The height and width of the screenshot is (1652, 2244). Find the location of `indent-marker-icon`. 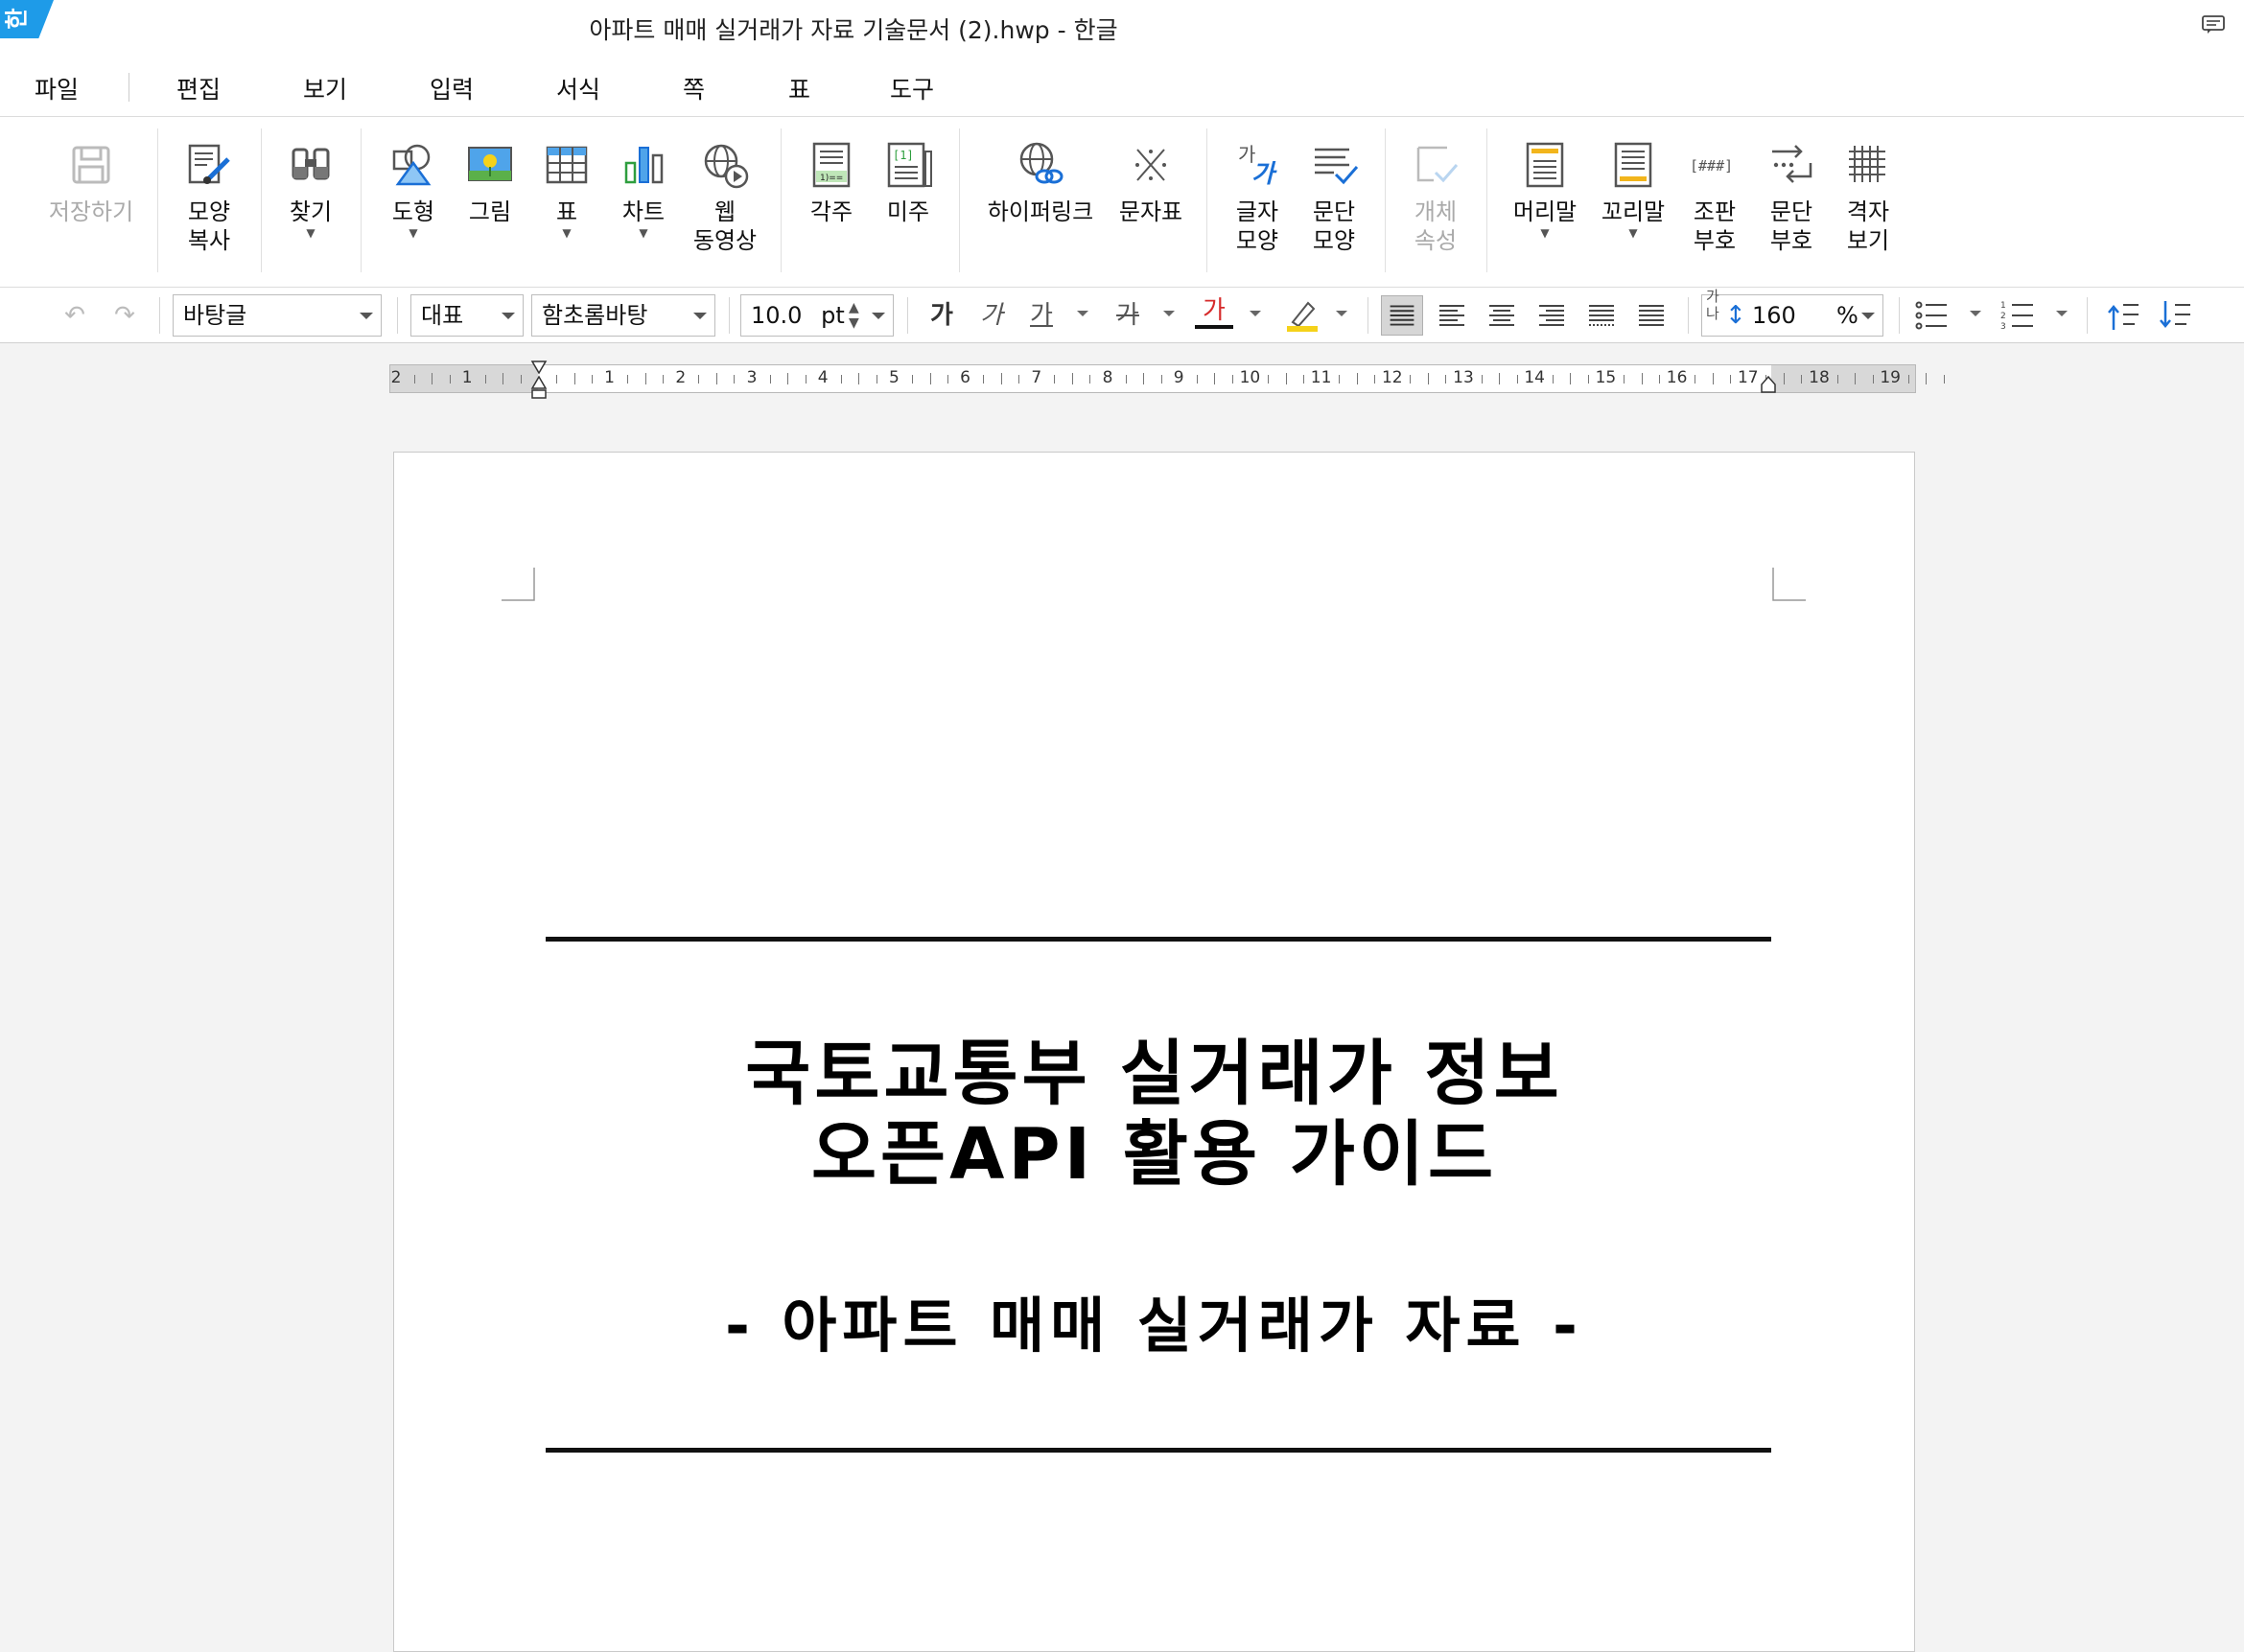

indent-marker-icon is located at coordinates (539, 380).